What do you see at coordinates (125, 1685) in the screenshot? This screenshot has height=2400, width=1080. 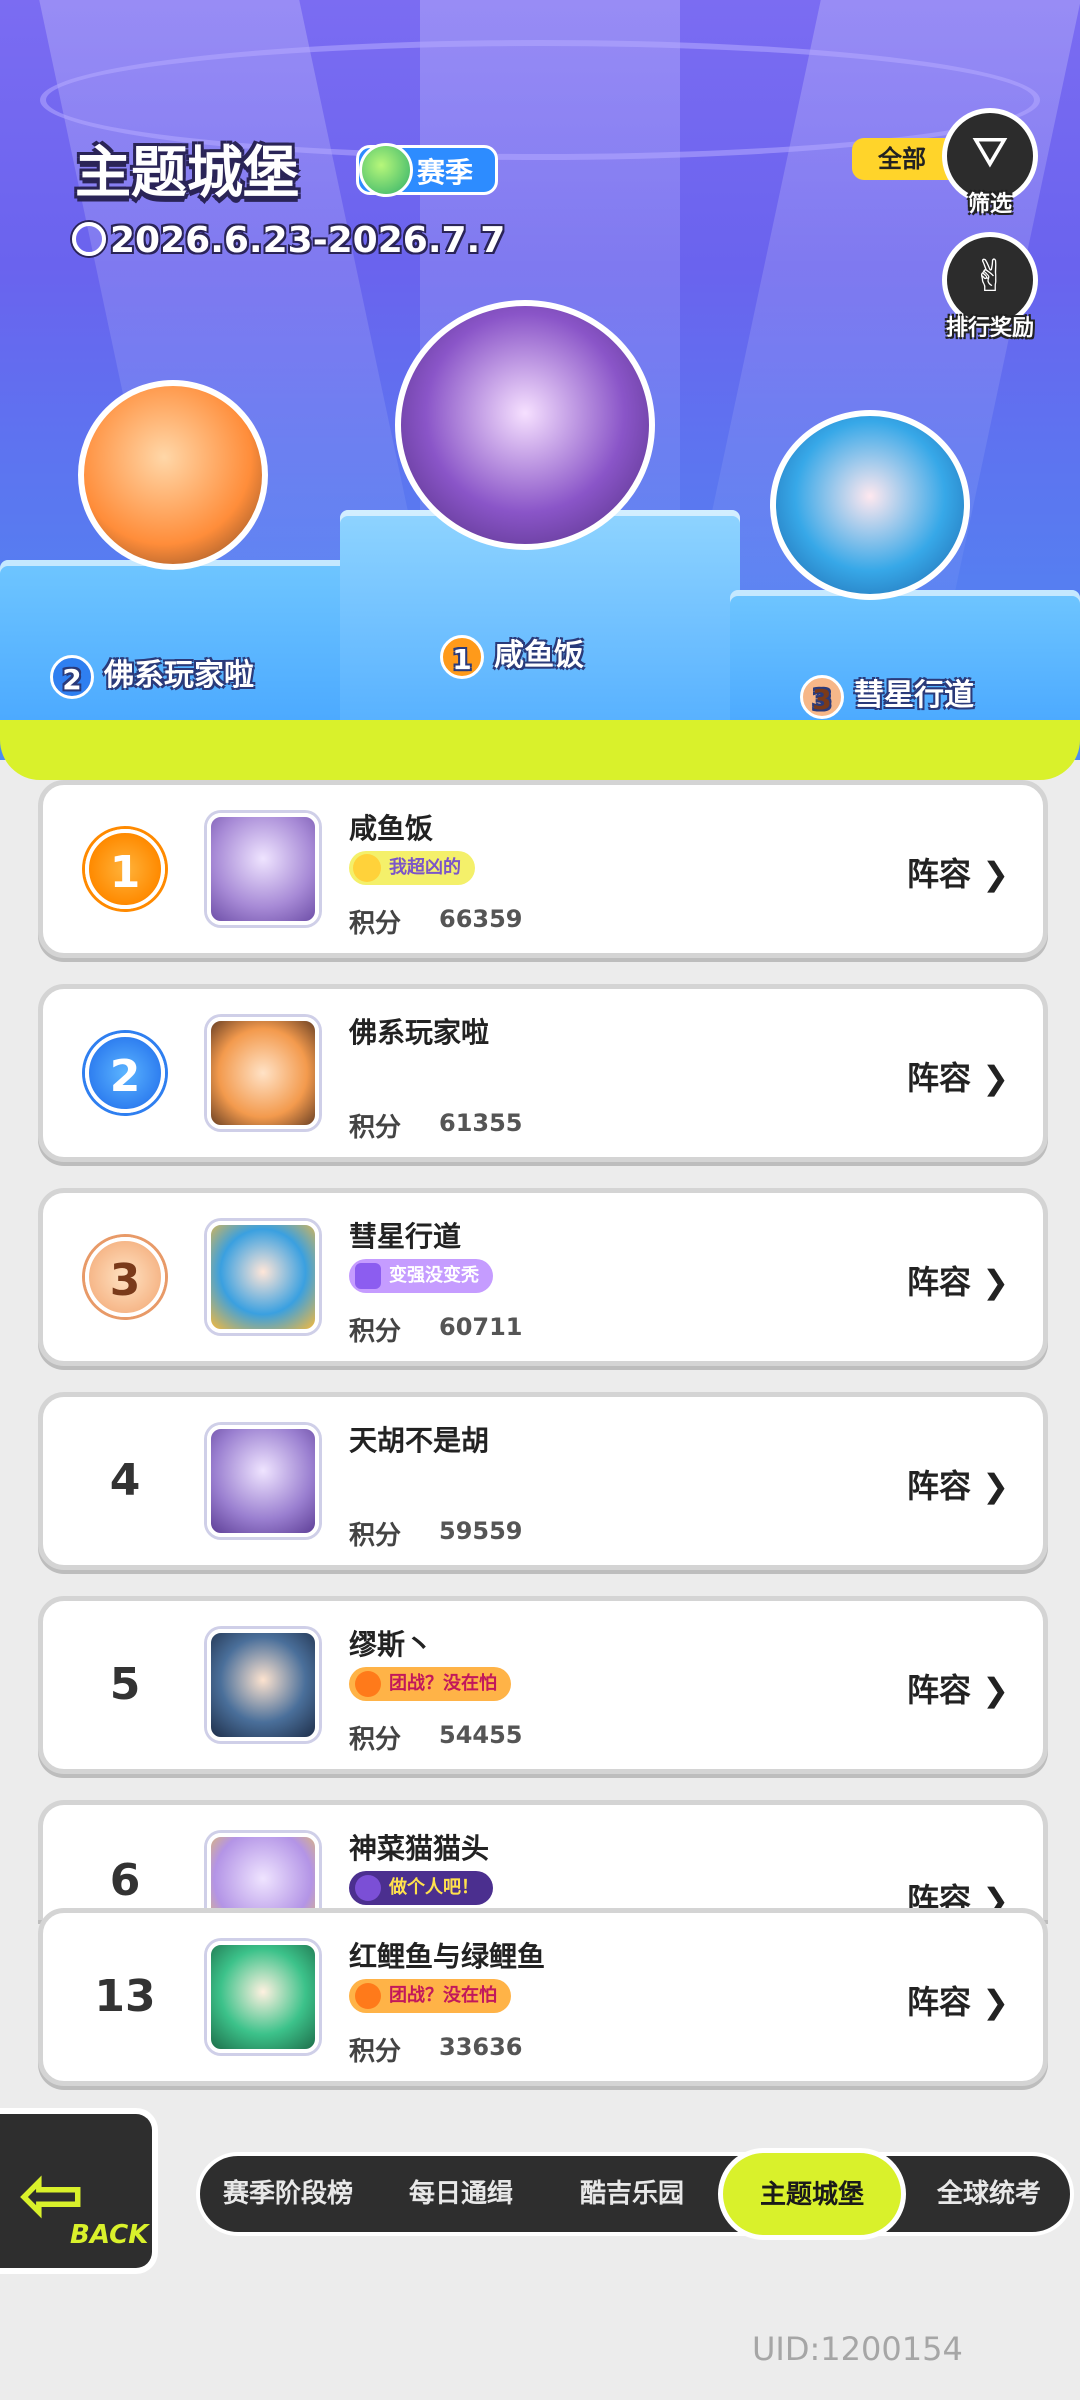 I see `rank-number: 5` at bounding box center [125, 1685].